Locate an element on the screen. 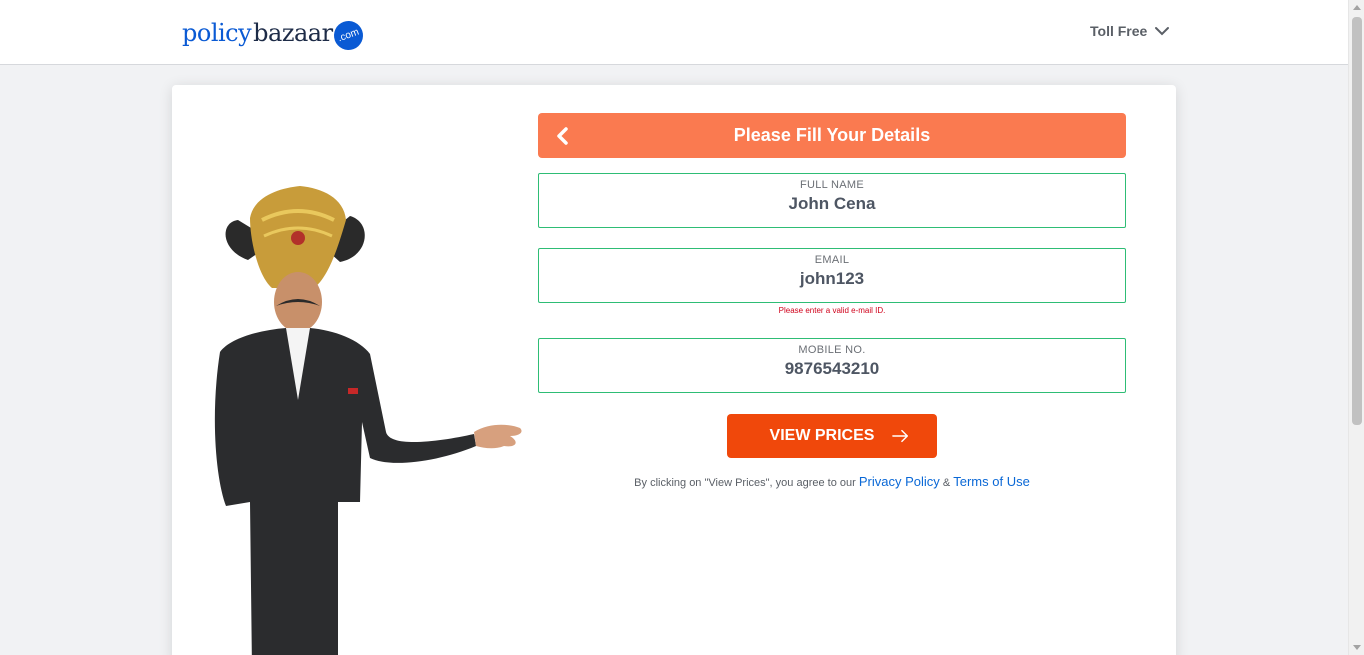 This screenshot has width=1364, height=655. page-scrollbar is located at coordinates (1356, 327).